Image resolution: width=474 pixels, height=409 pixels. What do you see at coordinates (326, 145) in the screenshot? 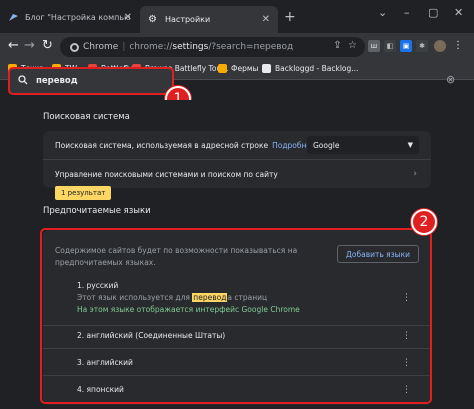
I see `search-engine-select-value: Google` at bounding box center [326, 145].